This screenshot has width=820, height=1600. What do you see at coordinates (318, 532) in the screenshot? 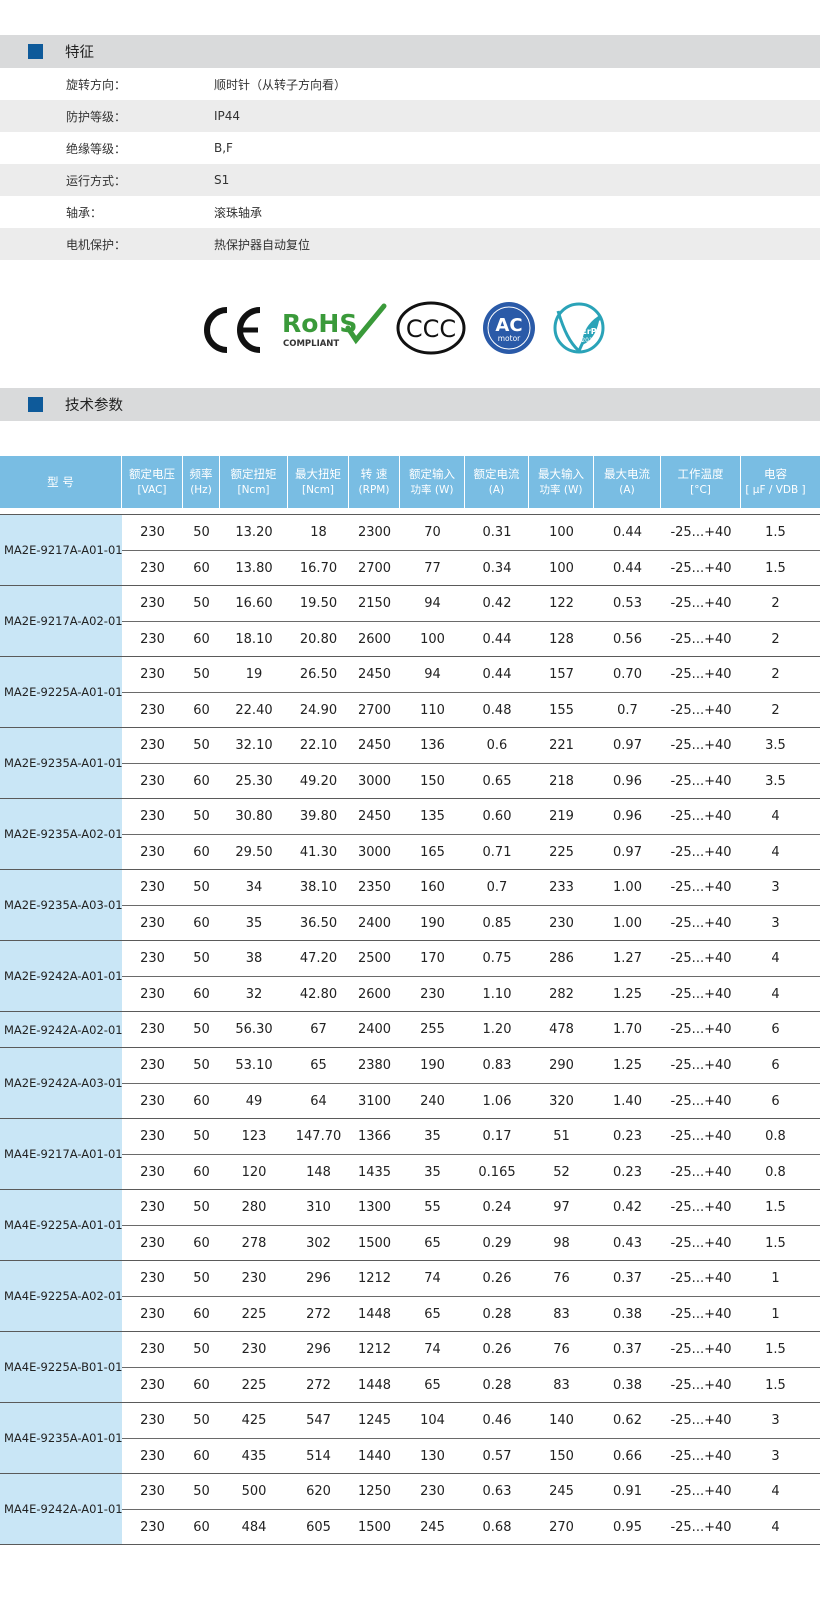
I see `table-cell: 18` at bounding box center [318, 532].